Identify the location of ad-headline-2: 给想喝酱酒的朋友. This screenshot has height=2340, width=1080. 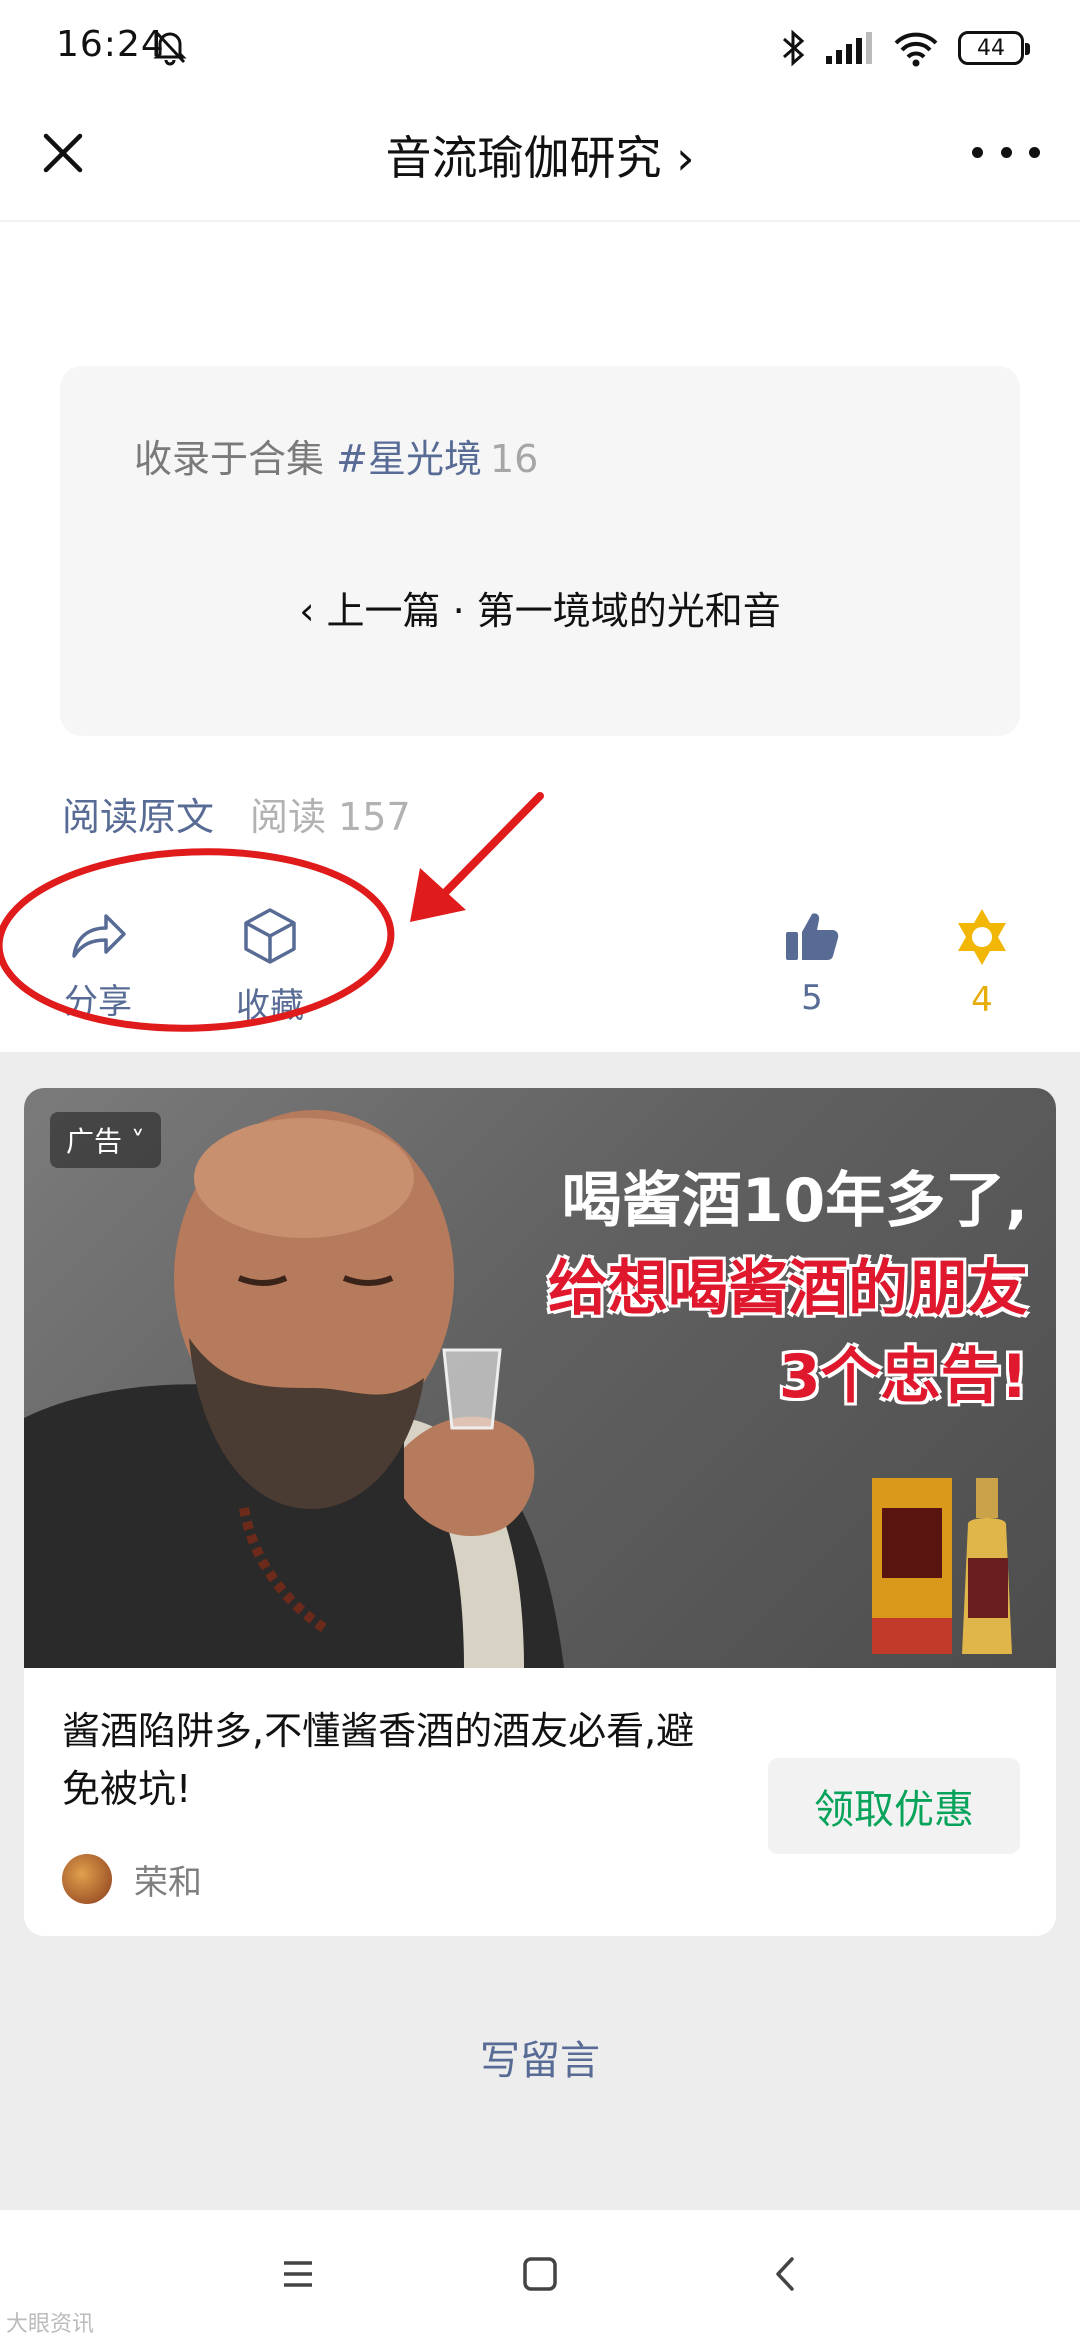
(788, 1289).